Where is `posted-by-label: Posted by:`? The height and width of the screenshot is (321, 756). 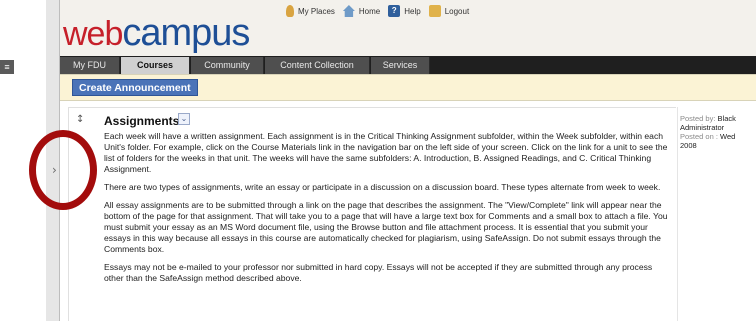 posted-by-label: Posted by: is located at coordinates (698, 118).